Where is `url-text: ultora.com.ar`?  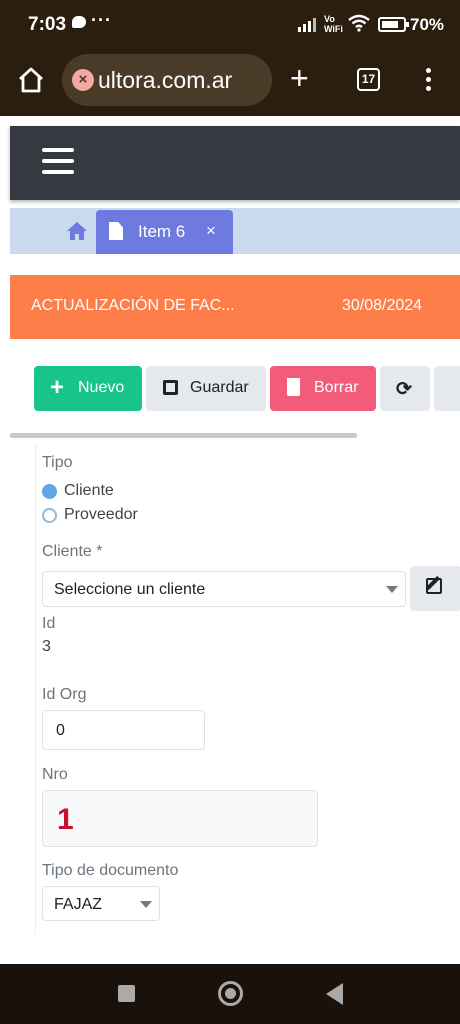
url-text: ultora.com.ar is located at coordinates (165, 80).